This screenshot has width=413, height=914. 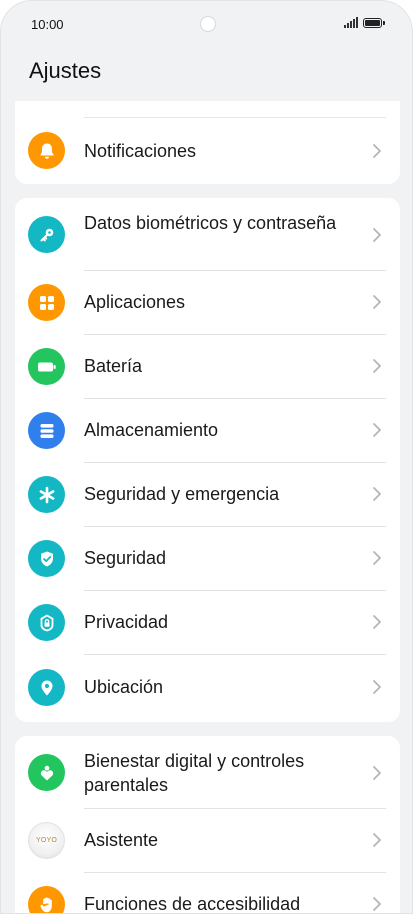 I want to click on wellbeing-heart-icon, so click(x=46, y=772).